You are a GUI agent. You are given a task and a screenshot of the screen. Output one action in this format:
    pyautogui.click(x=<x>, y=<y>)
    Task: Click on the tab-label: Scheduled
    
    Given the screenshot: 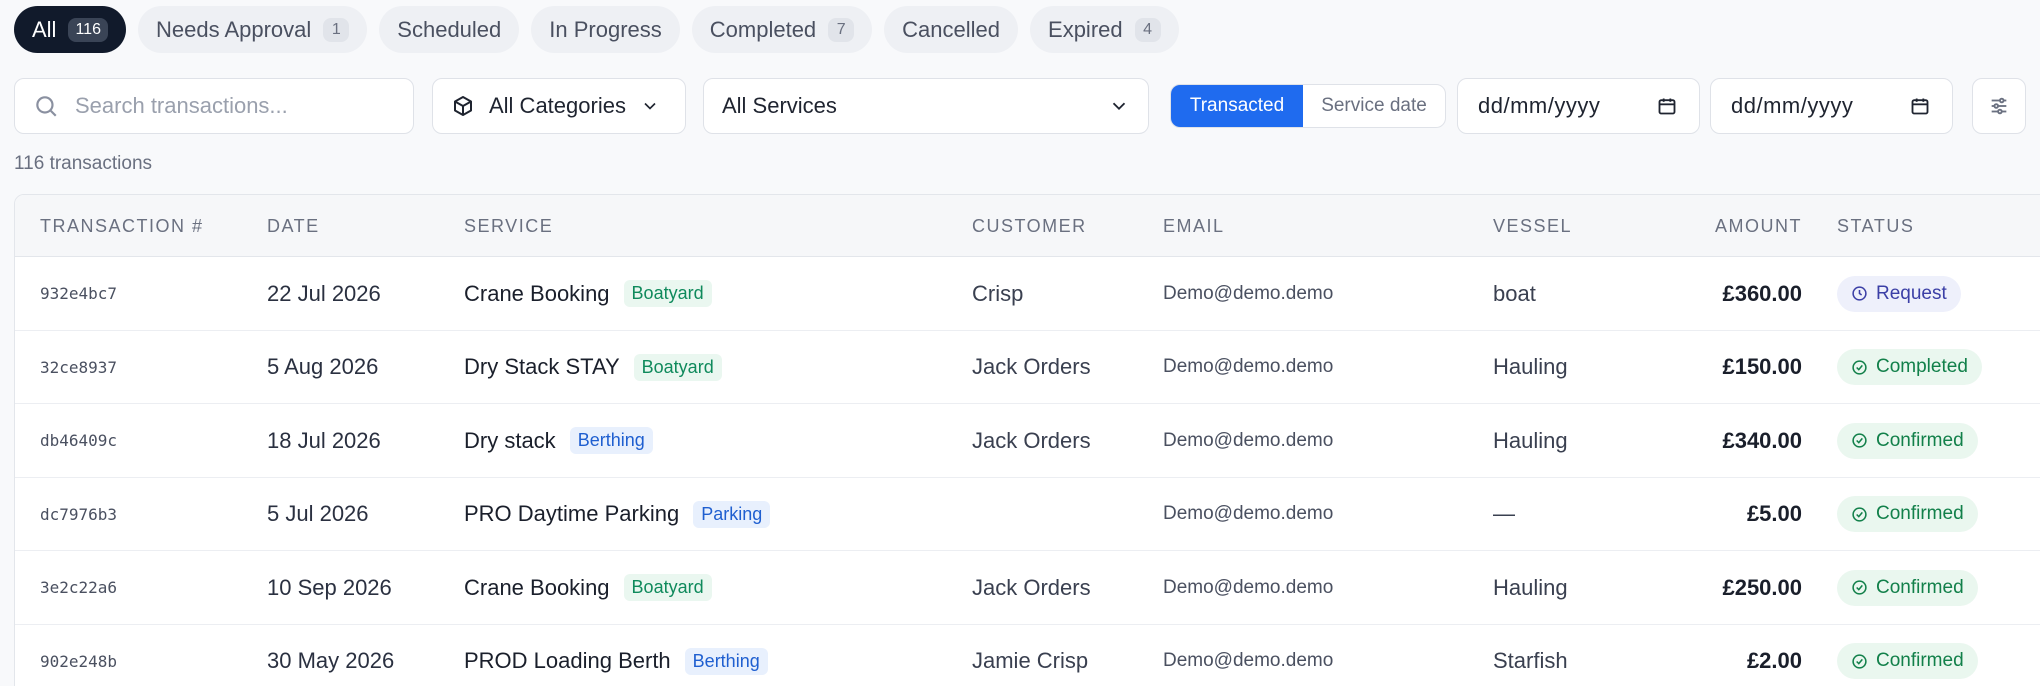 What is the action you would take?
    pyautogui.click(x=449, y=29)
    